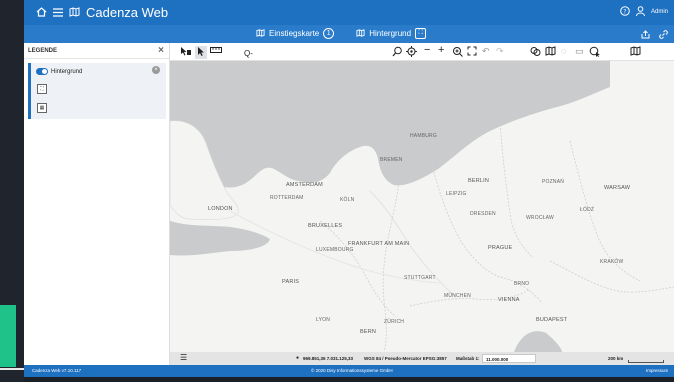  Describe the element at coordinates (616, 358) in the screenshot. I see `scalebar-label: 200 km` at that location.